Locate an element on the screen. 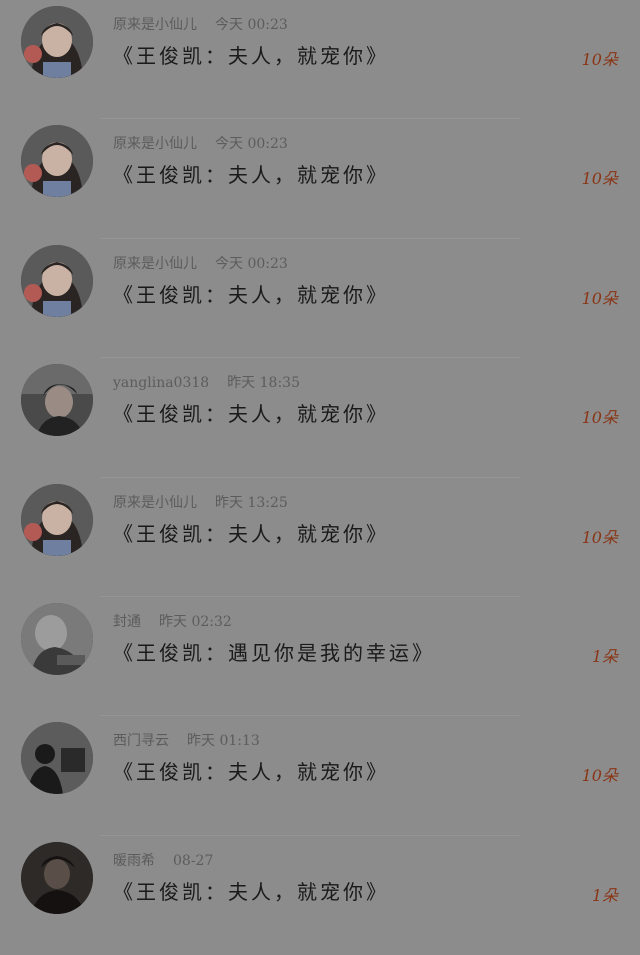  comment-meta: 原来是小仙儿 昨天 13:25 is located at coordinates (200, 502).